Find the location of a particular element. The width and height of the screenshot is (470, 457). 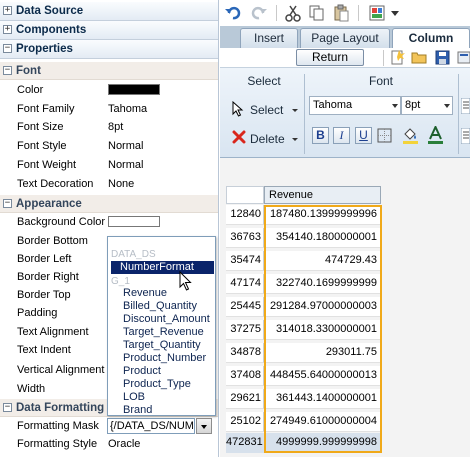

prop-name: Color is located at coordinates (30, 90).